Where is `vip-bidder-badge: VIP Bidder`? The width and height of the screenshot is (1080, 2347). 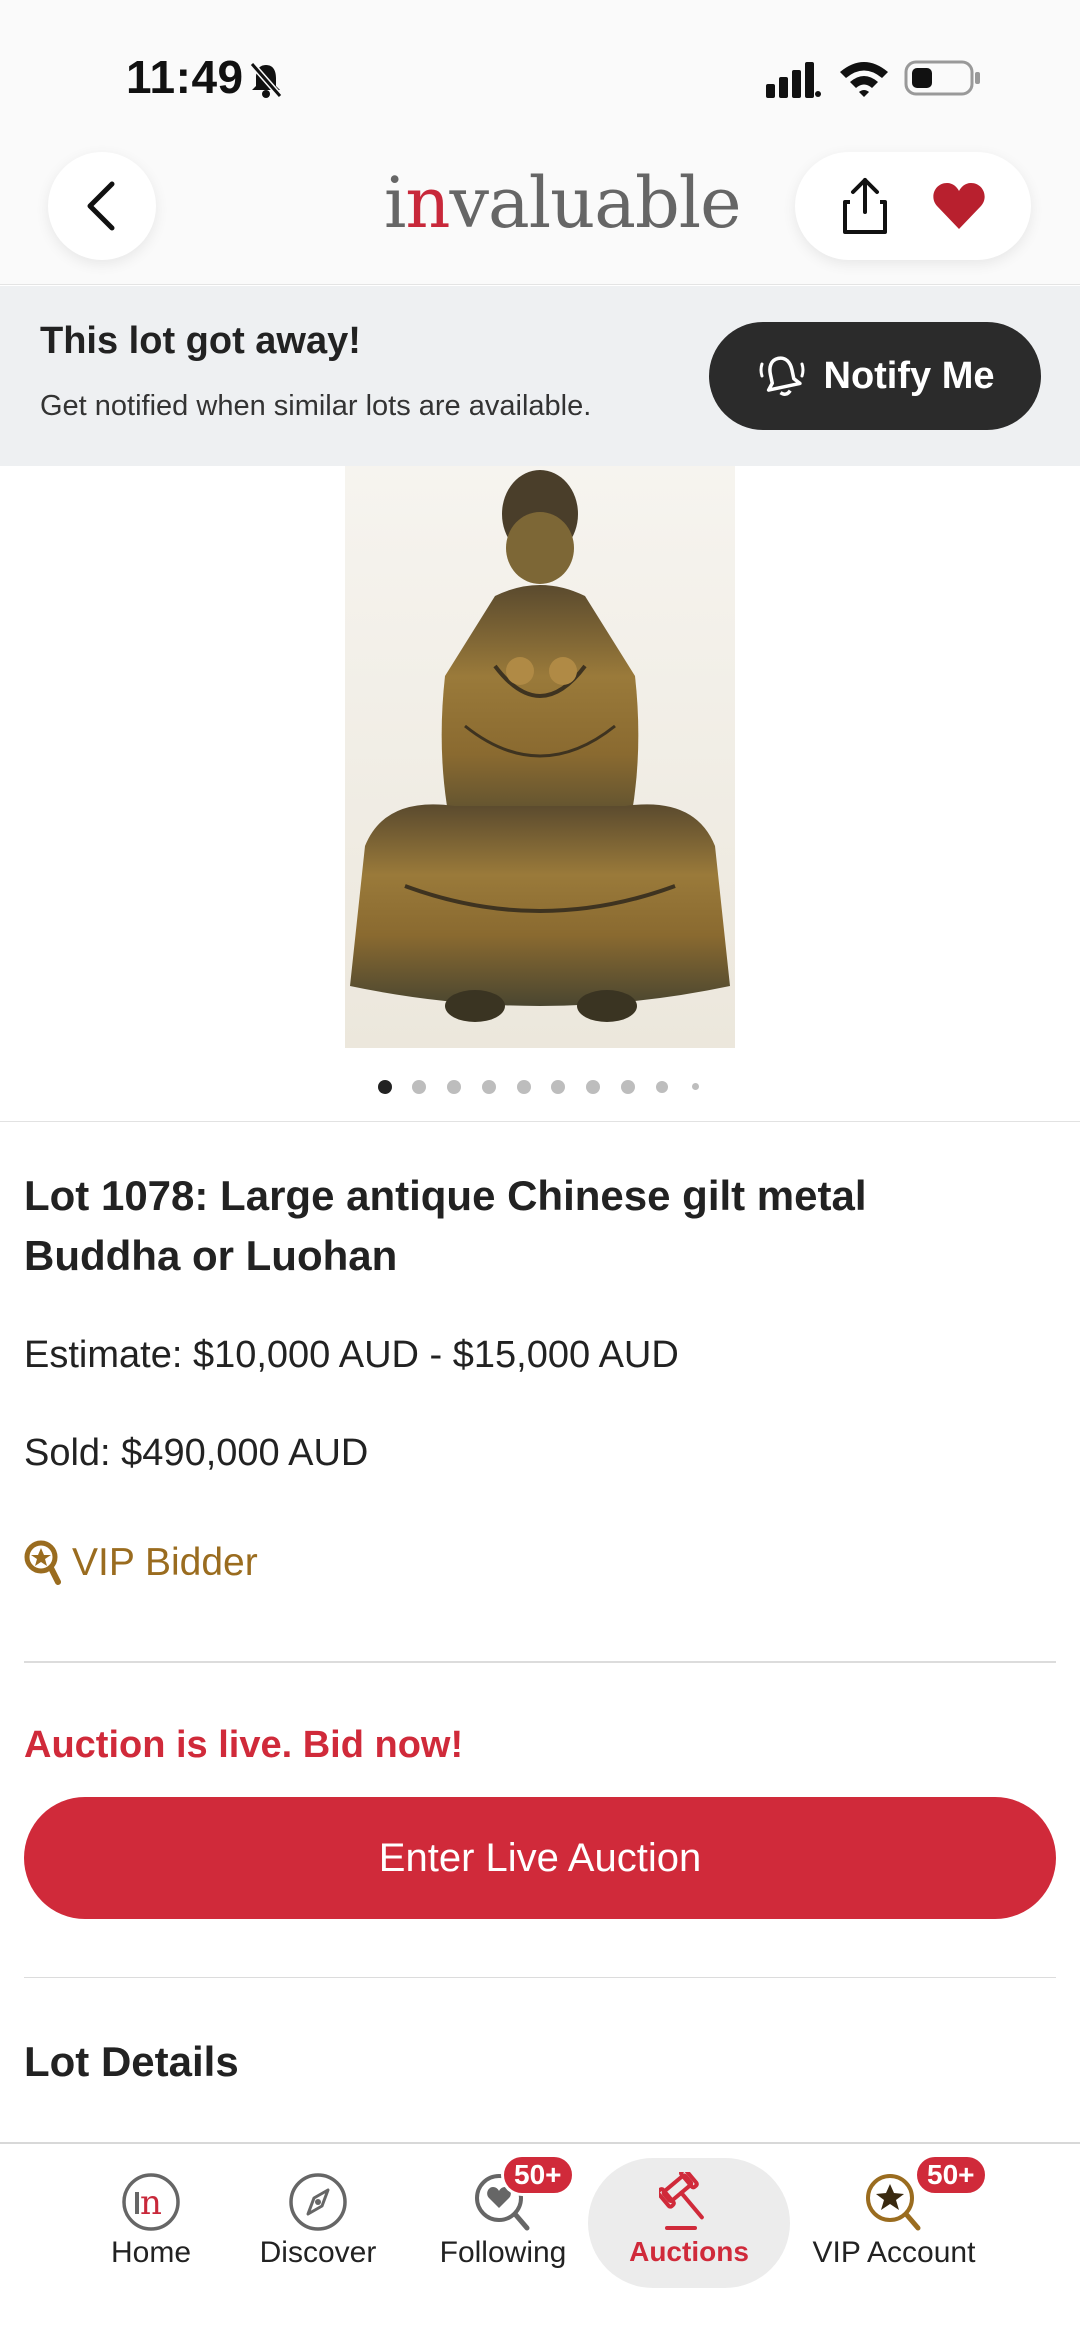
vip-bidder-badge: VIP Bidder is located at coordinates (141, 1563).